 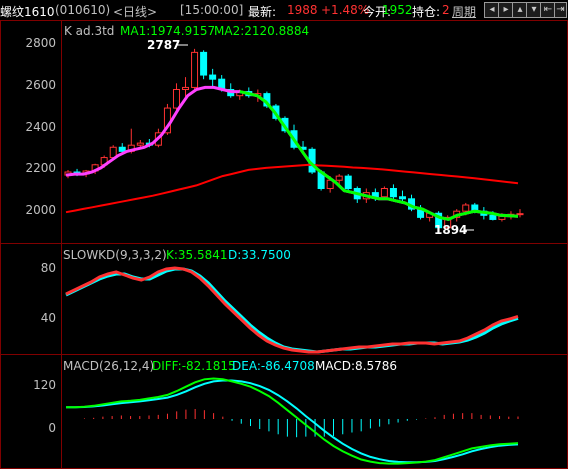 What do you see at coordinates (89, 31) in the screenshot?
I see `main-title: K ad.3td` at bounding box center [89, 31].